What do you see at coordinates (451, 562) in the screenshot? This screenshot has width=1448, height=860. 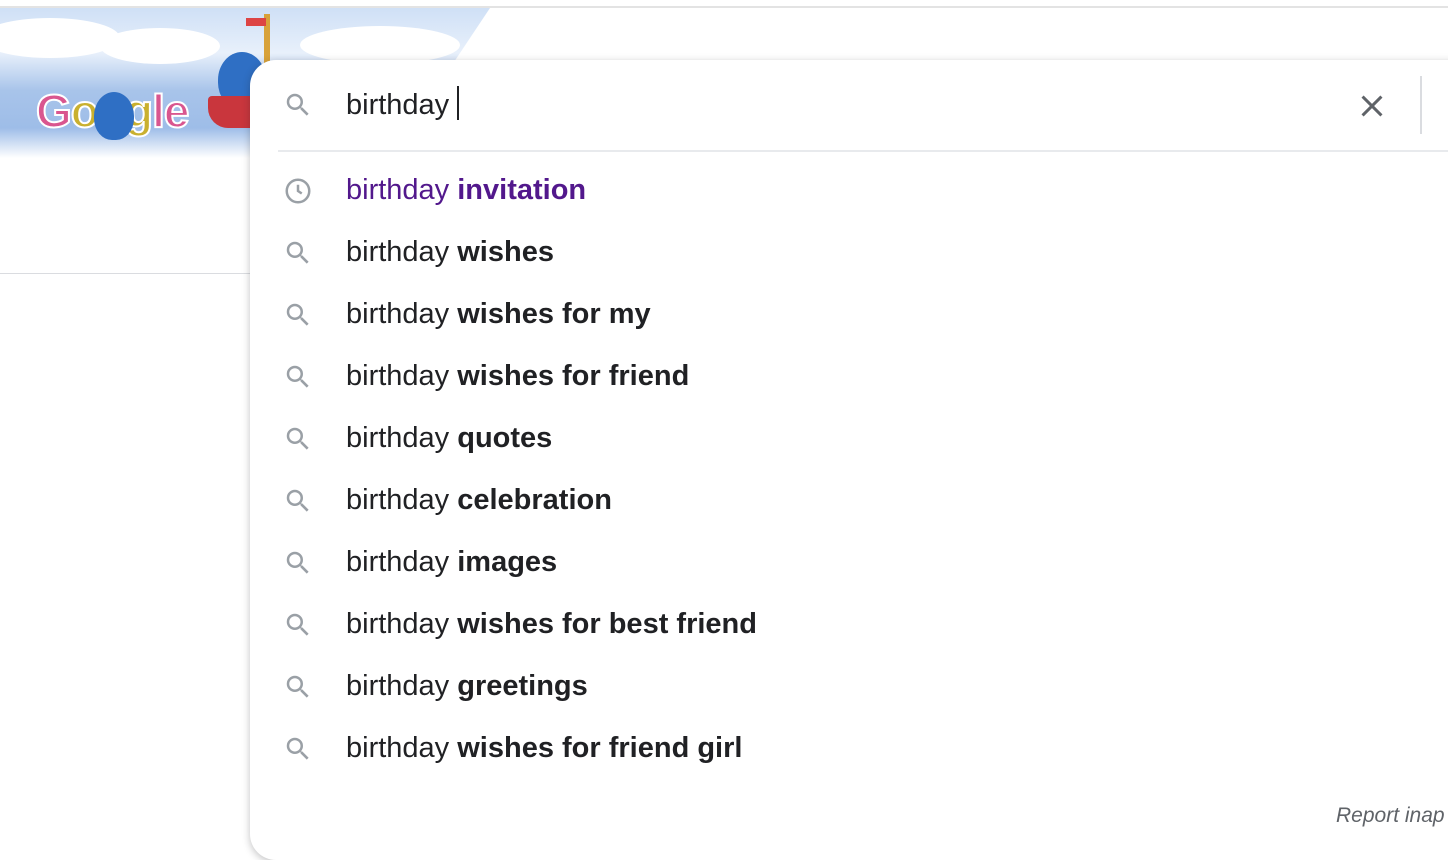 I see `suggestion-text: birthday images` at bounding box center [451, 562].